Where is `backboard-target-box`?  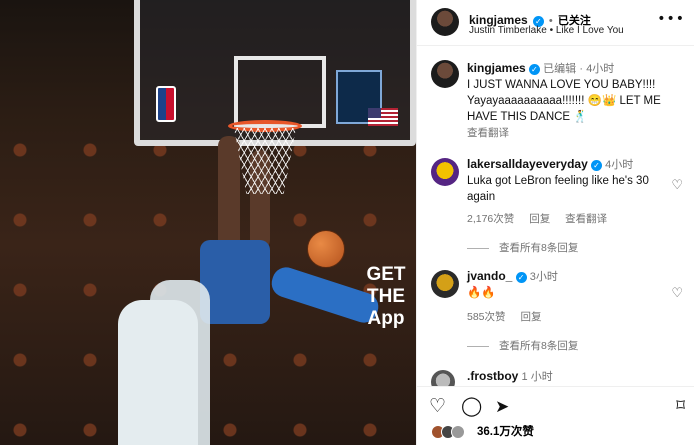 backboard-target-box is located at coordinates (280, 92).